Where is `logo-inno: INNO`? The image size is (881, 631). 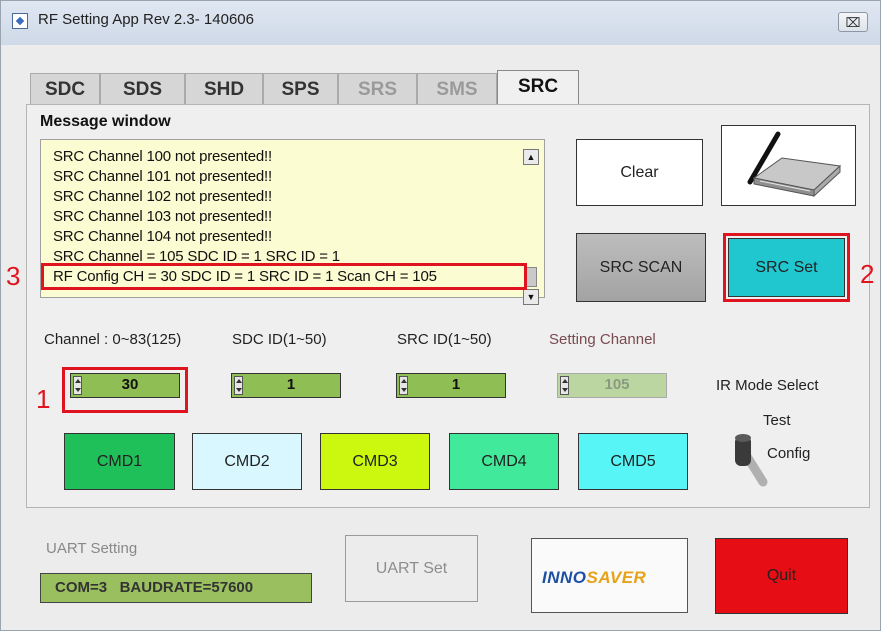 logo-inno: INNO is located at coordinates (564, 577).